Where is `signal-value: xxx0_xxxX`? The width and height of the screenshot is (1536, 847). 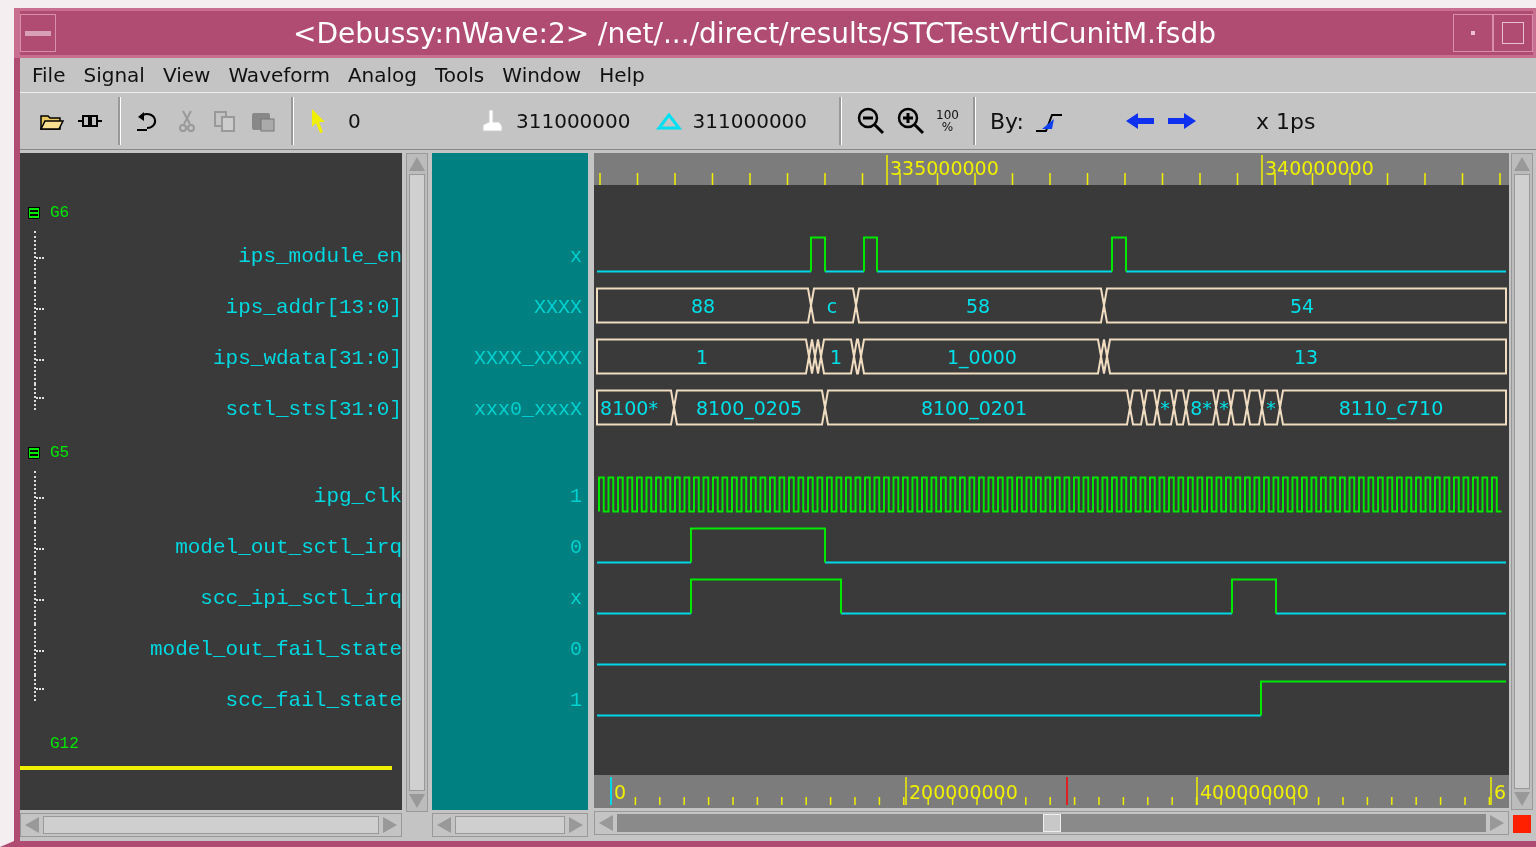
signal-value: xxx0_xxxX is located at coordinates (527, 409).